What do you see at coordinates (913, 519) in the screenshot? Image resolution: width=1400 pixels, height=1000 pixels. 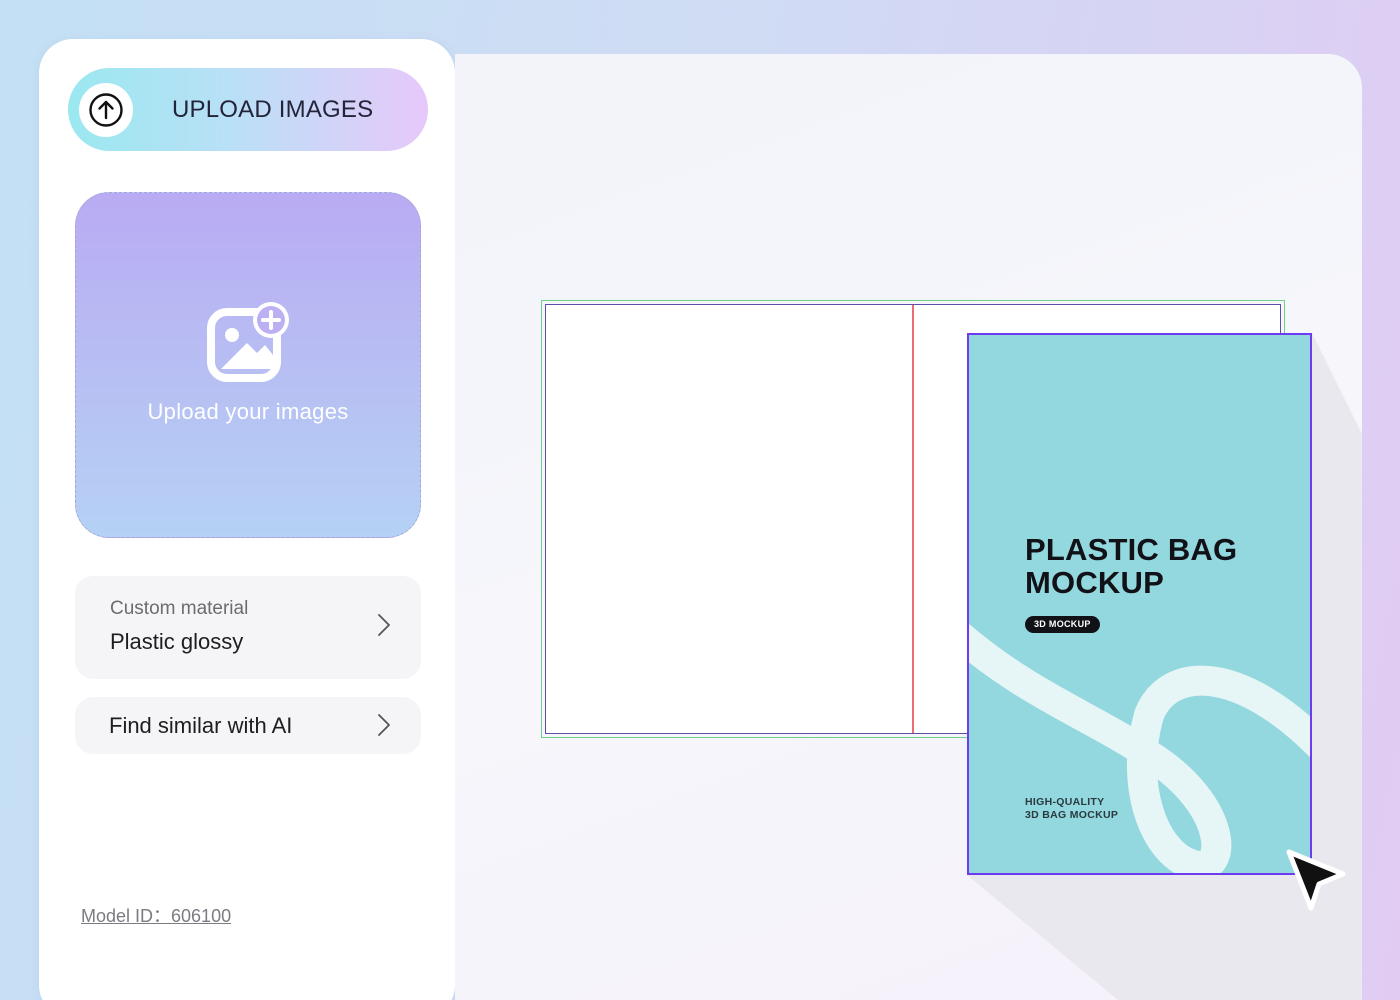 I see `fold-line` at bounding box center [913, 519].